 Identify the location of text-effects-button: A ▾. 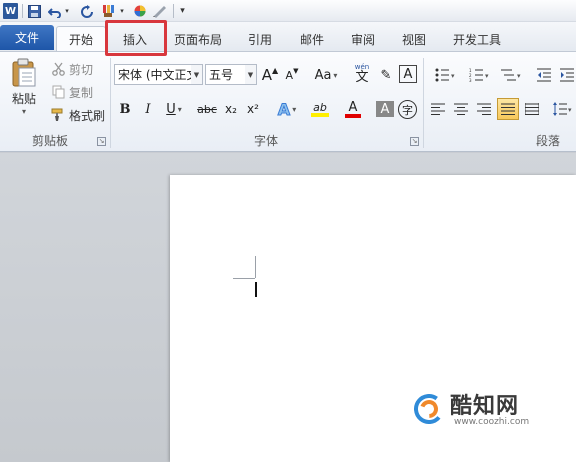
(287, 109).